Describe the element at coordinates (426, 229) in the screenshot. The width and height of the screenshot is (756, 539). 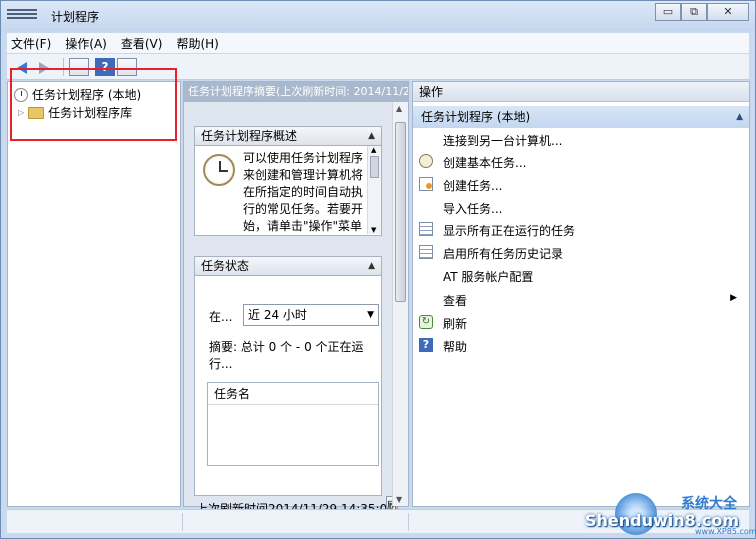
I see `list-icon` at that location.